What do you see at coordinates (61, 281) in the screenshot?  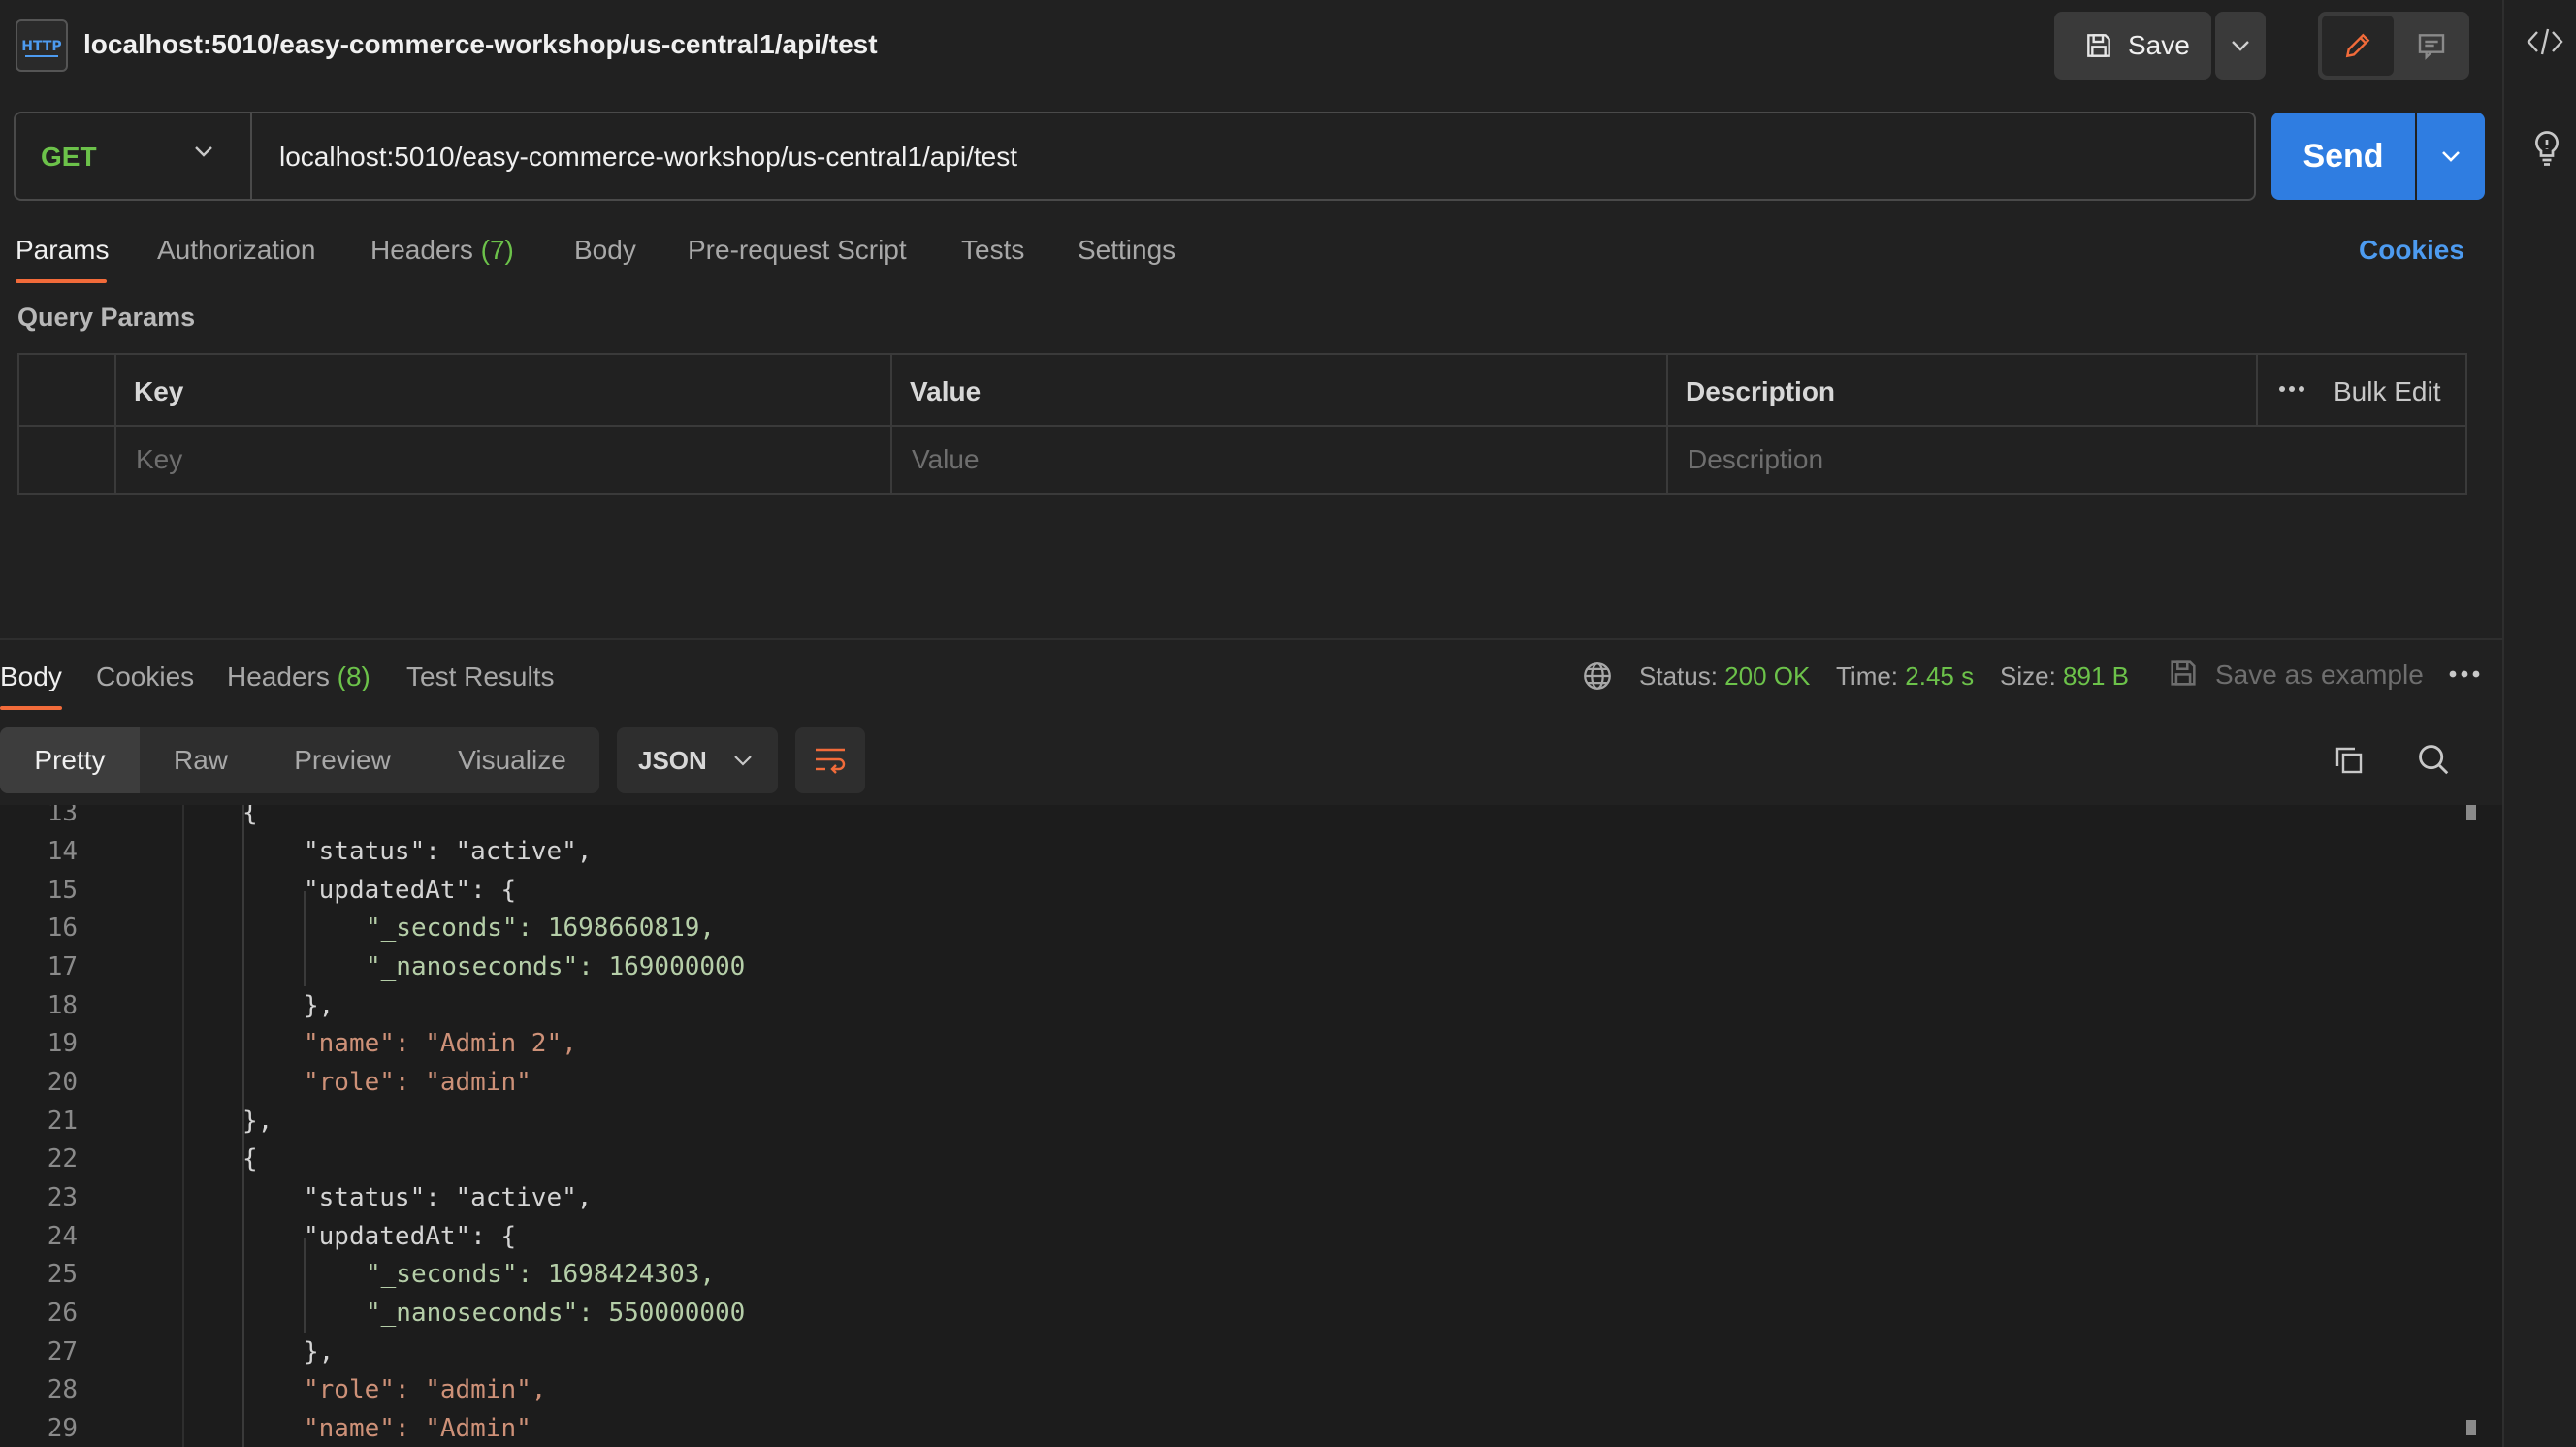 I see `active-tab-indicator` at bounding box center [61, 281].